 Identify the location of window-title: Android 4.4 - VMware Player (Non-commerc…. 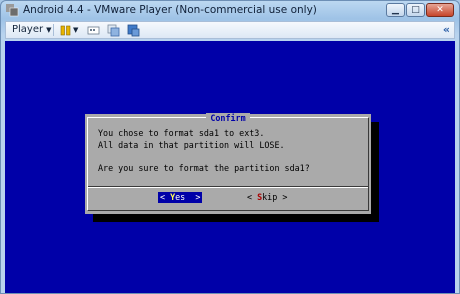
(170, 10).